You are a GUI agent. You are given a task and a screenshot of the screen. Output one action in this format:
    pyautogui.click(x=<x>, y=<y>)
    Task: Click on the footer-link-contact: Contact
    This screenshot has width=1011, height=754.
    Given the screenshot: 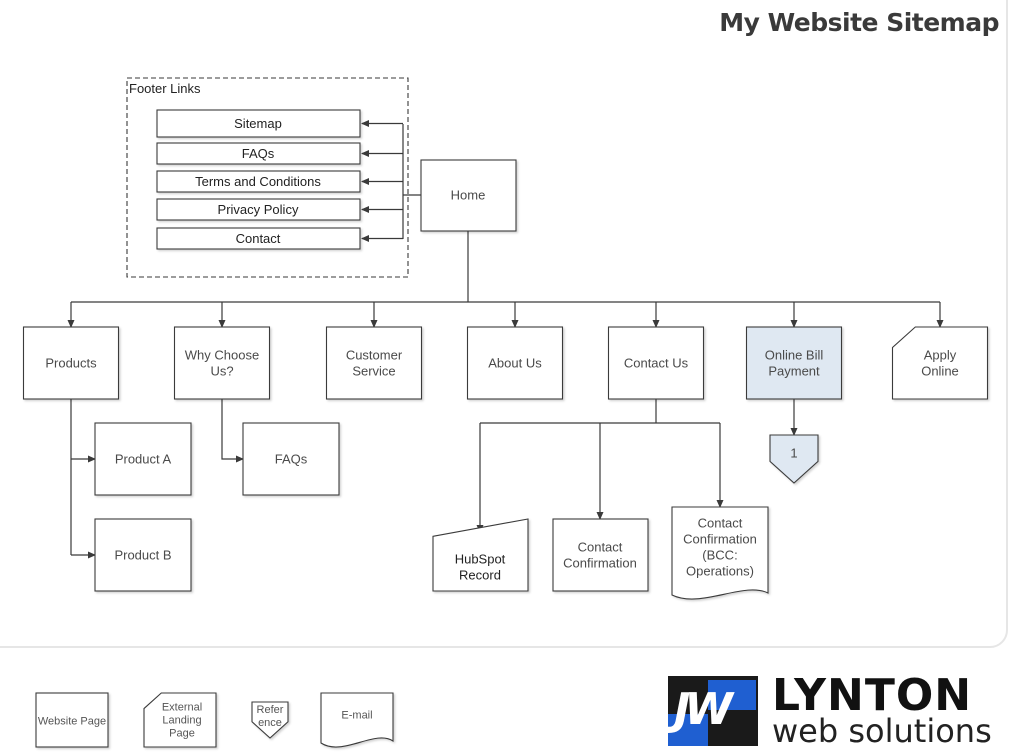 What is the action you would take?
    pyautogui.click(x=258, y=238)
    